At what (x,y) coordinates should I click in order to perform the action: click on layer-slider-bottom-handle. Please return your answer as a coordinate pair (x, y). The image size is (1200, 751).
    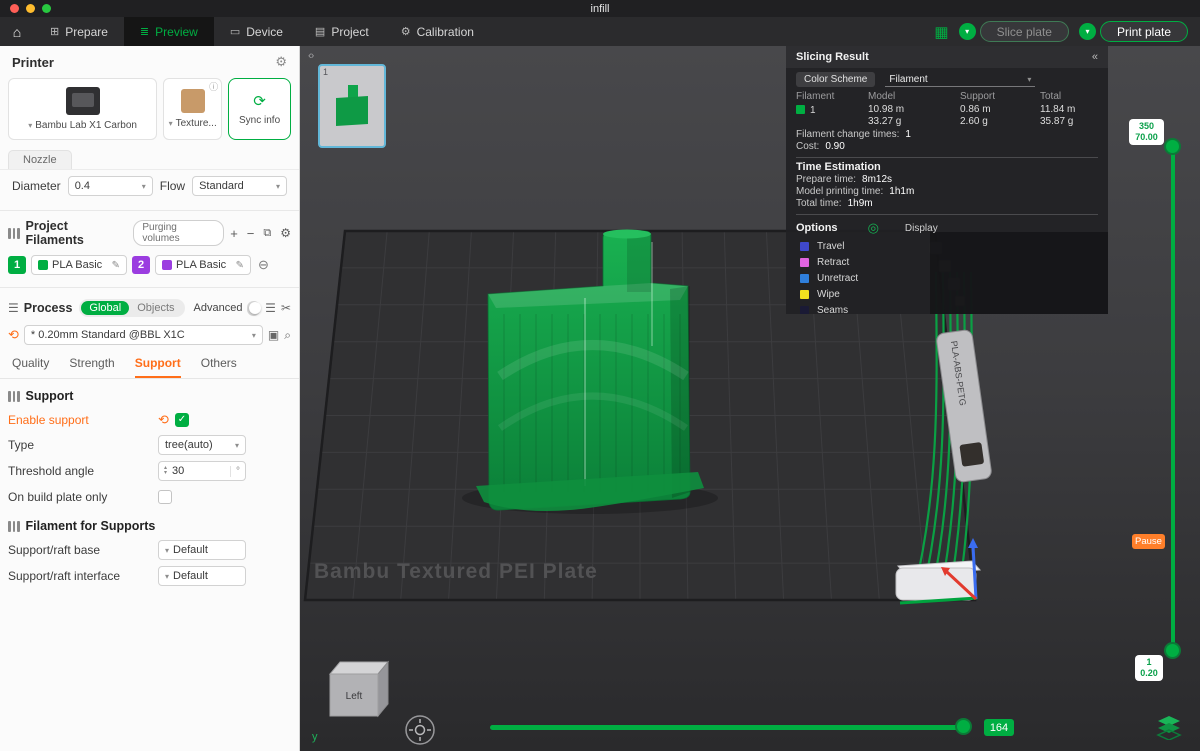
    Looking at the image, I should click on (1172, 650).